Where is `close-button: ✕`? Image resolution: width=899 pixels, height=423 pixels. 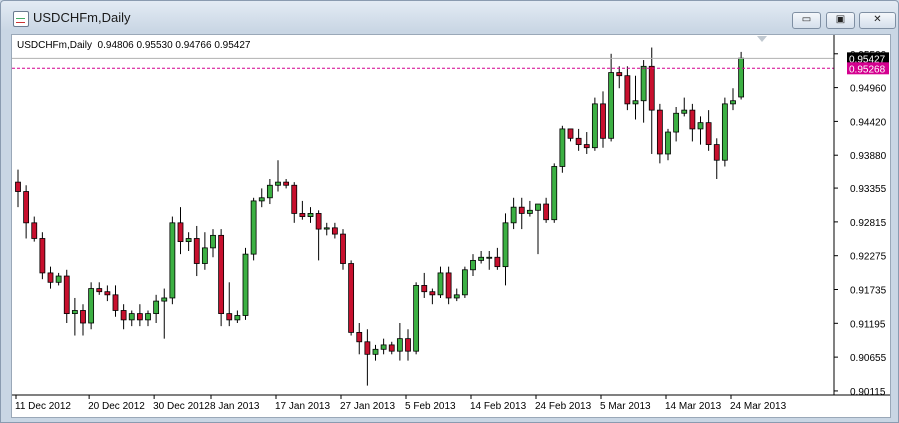
close-button: ✕ is located at coordinates (877, 20).